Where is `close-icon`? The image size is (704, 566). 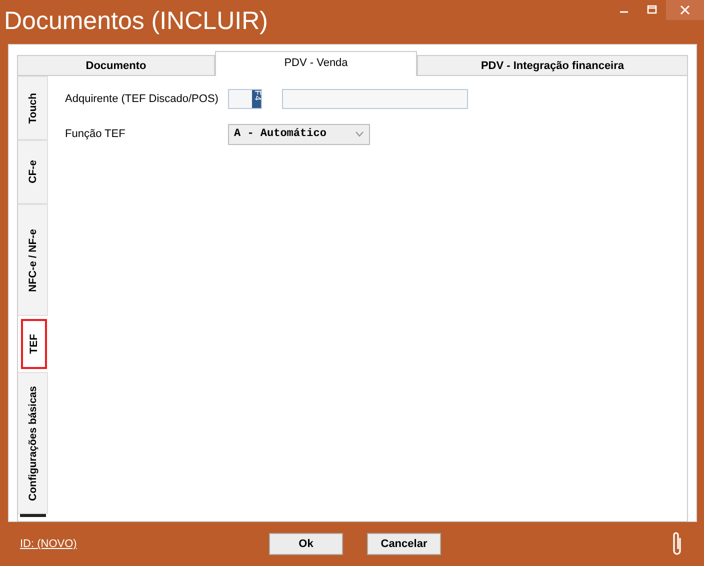
close-icon is located at coordinates (685, 10).